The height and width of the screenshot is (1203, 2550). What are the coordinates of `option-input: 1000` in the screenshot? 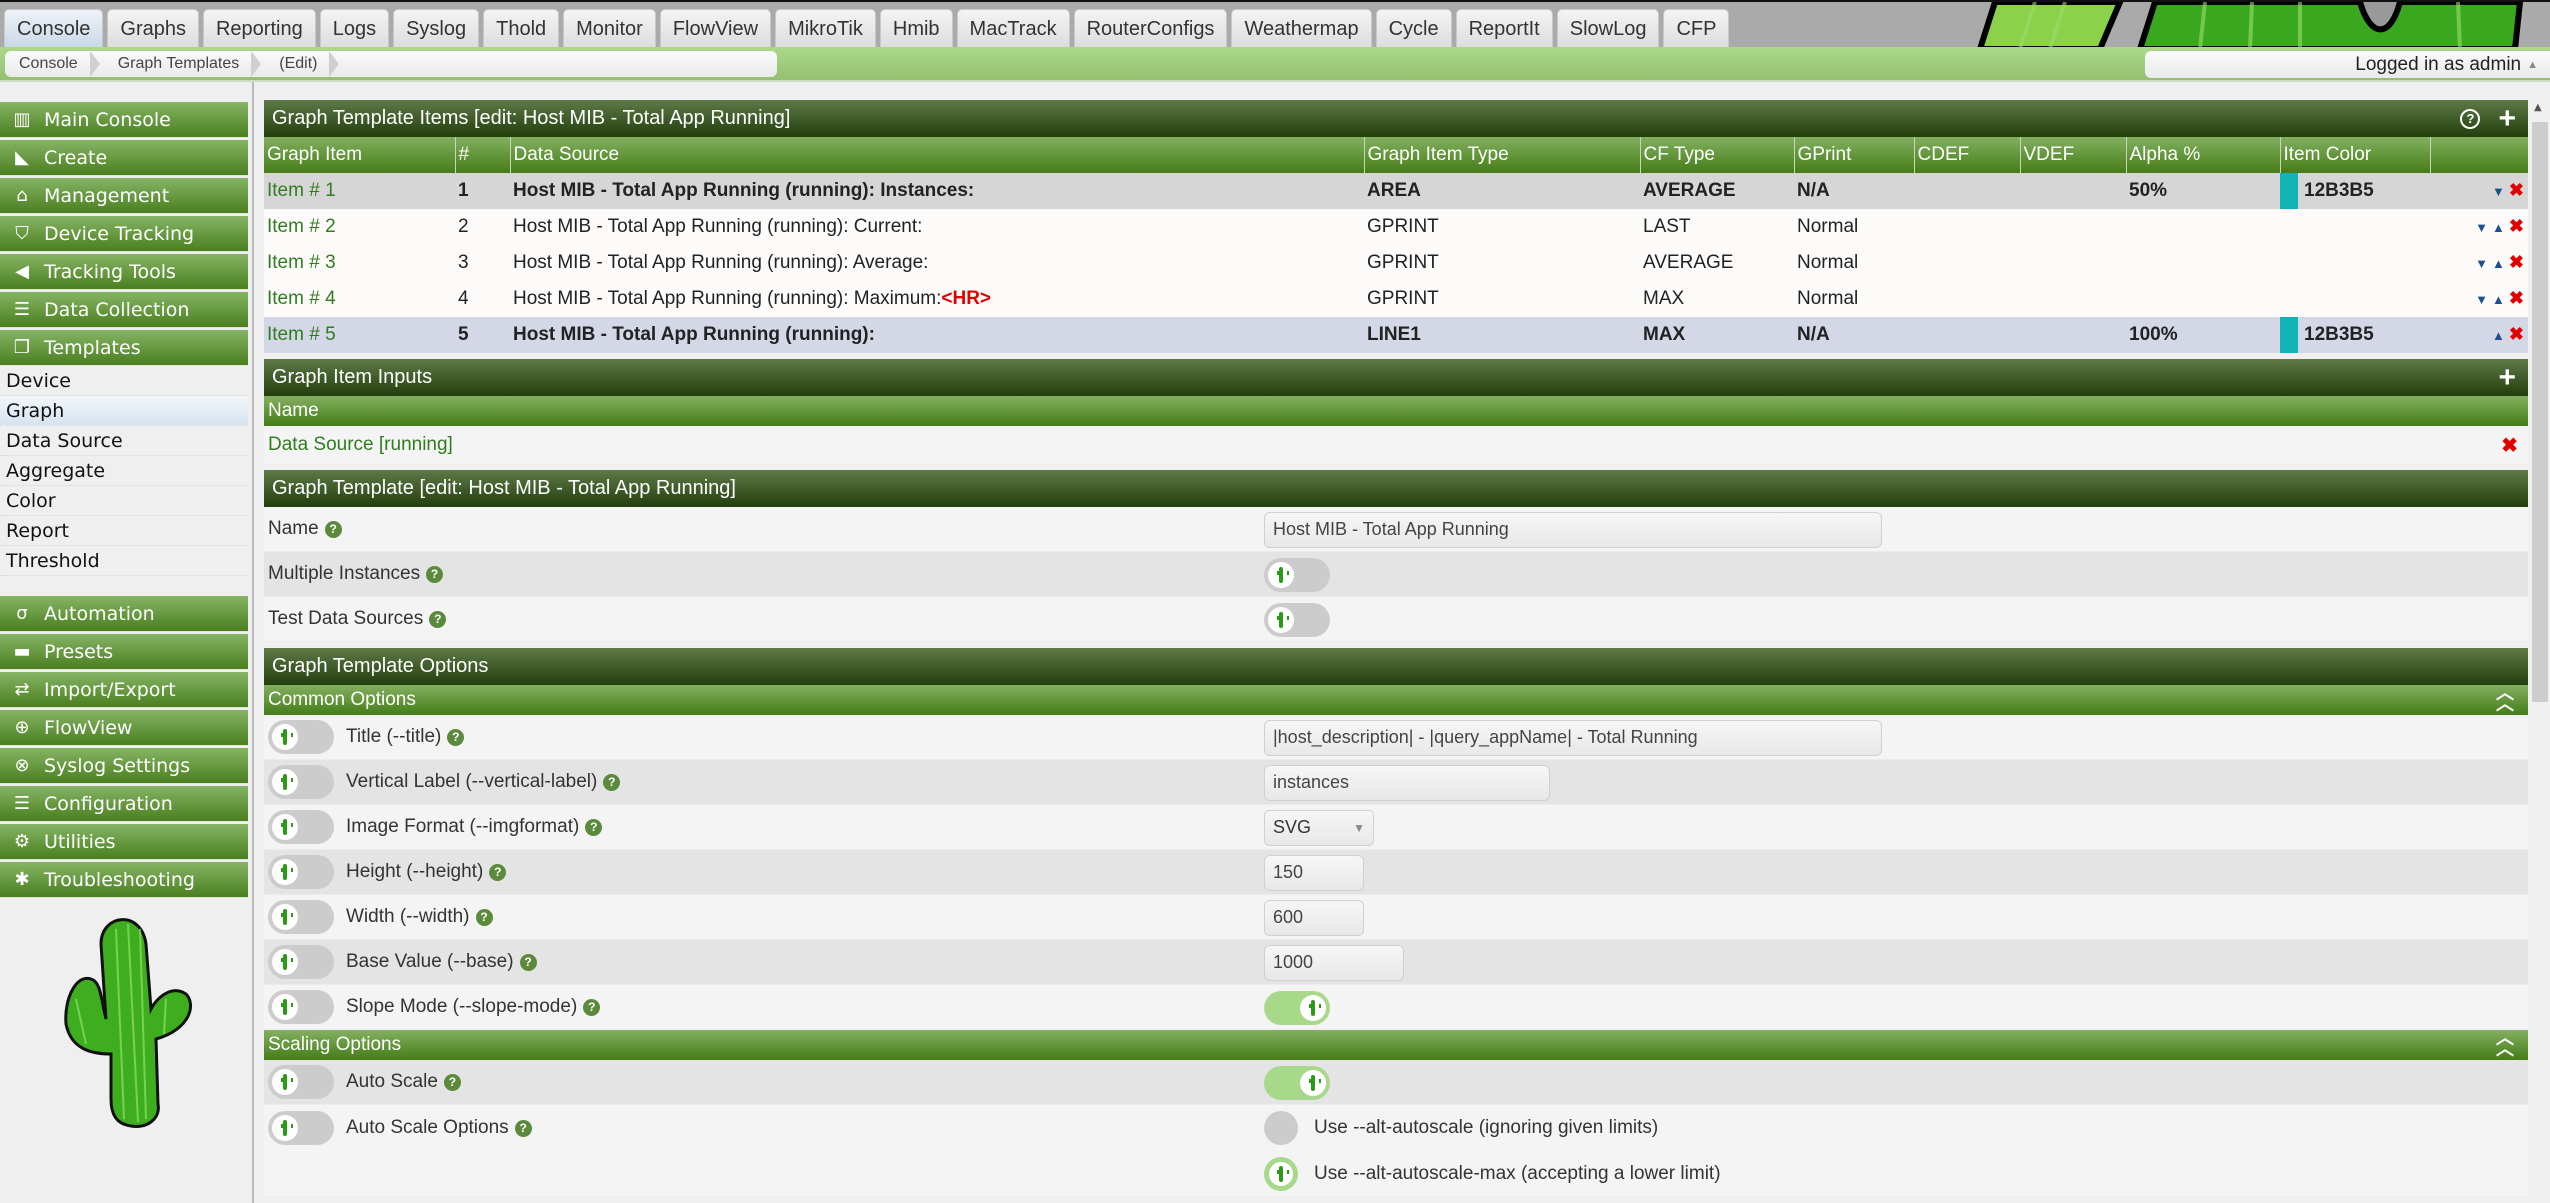 It's located at (1334, 962).